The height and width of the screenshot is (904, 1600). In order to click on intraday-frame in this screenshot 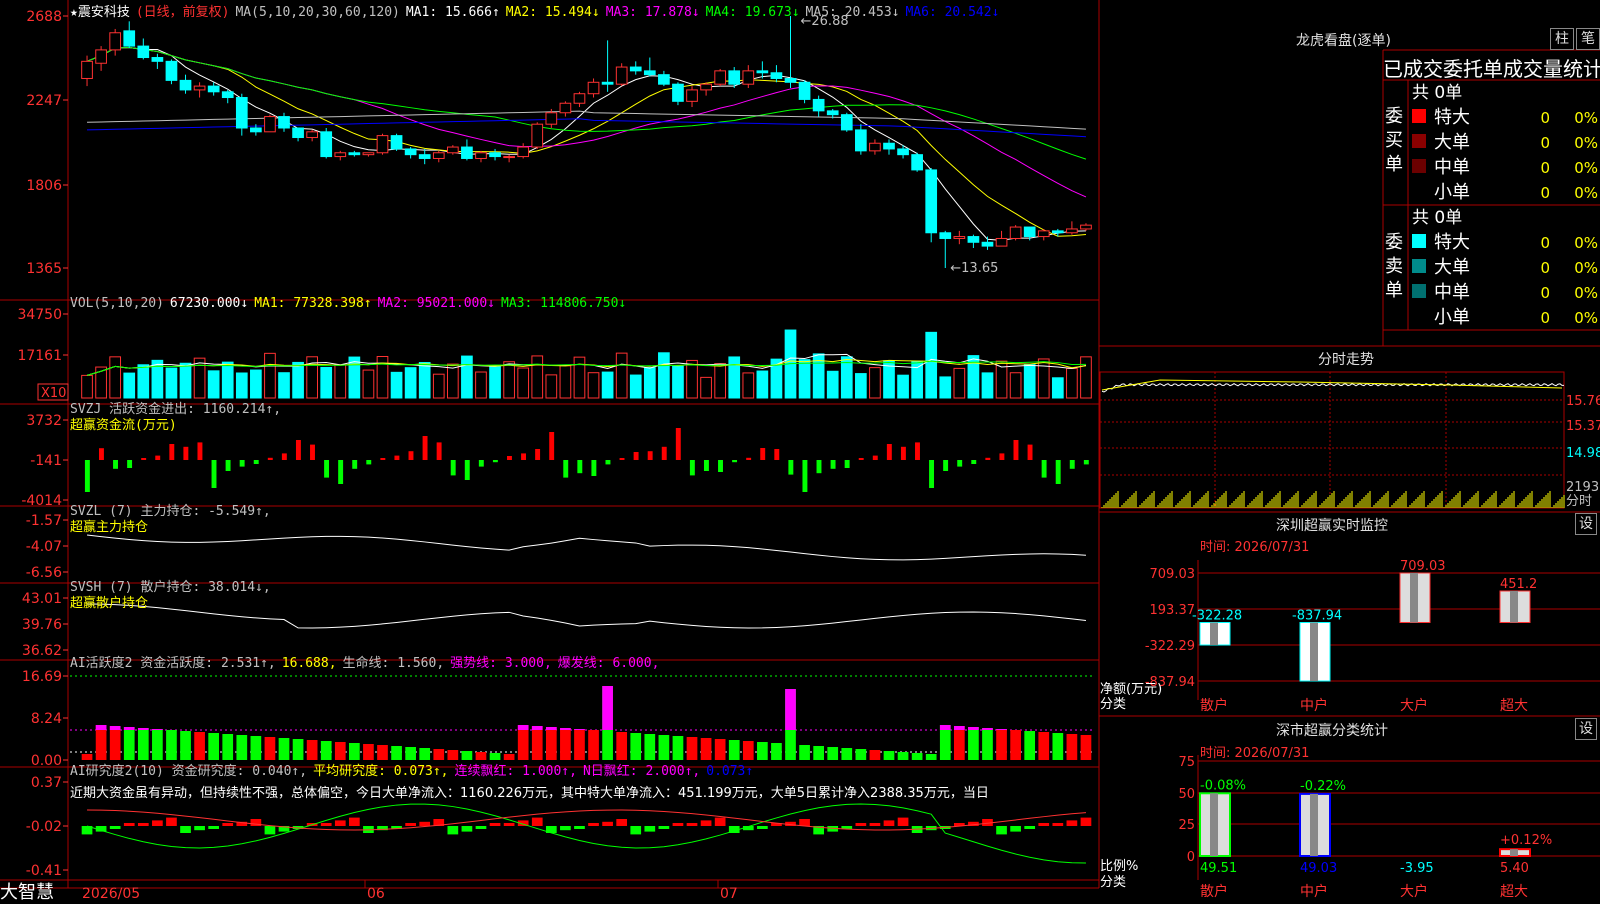, I will do `click(1332, 440)`.